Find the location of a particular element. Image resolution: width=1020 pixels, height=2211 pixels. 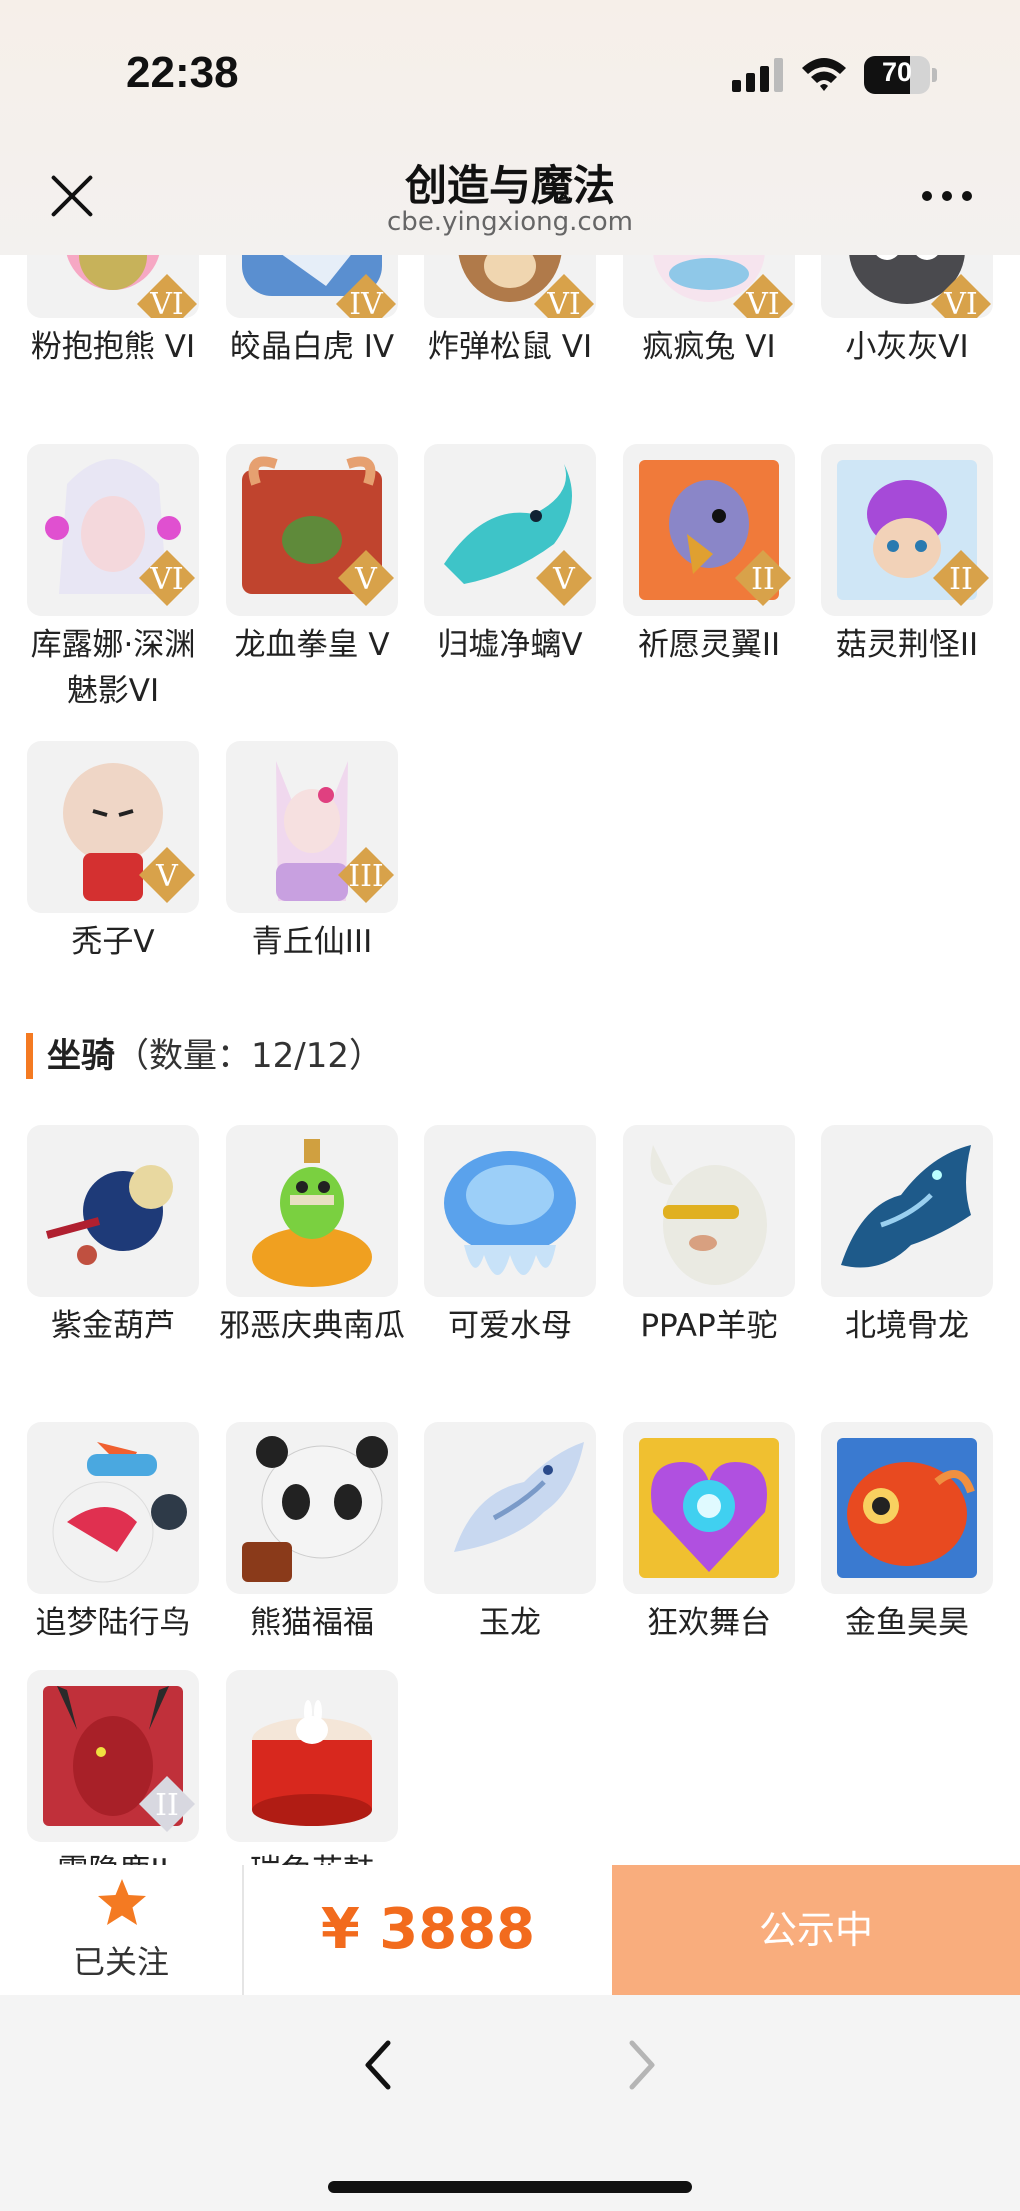

page-title: 创造与魔法 is located at coordinates (509, 185).